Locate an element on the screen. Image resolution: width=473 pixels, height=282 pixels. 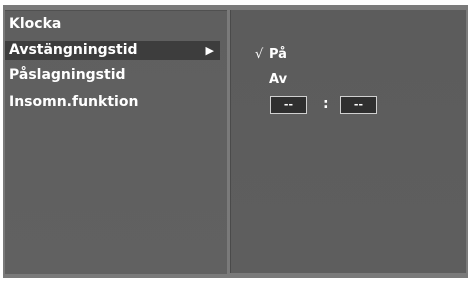
menu-item-klocka: Klocka is located at coordinates (112, 24).